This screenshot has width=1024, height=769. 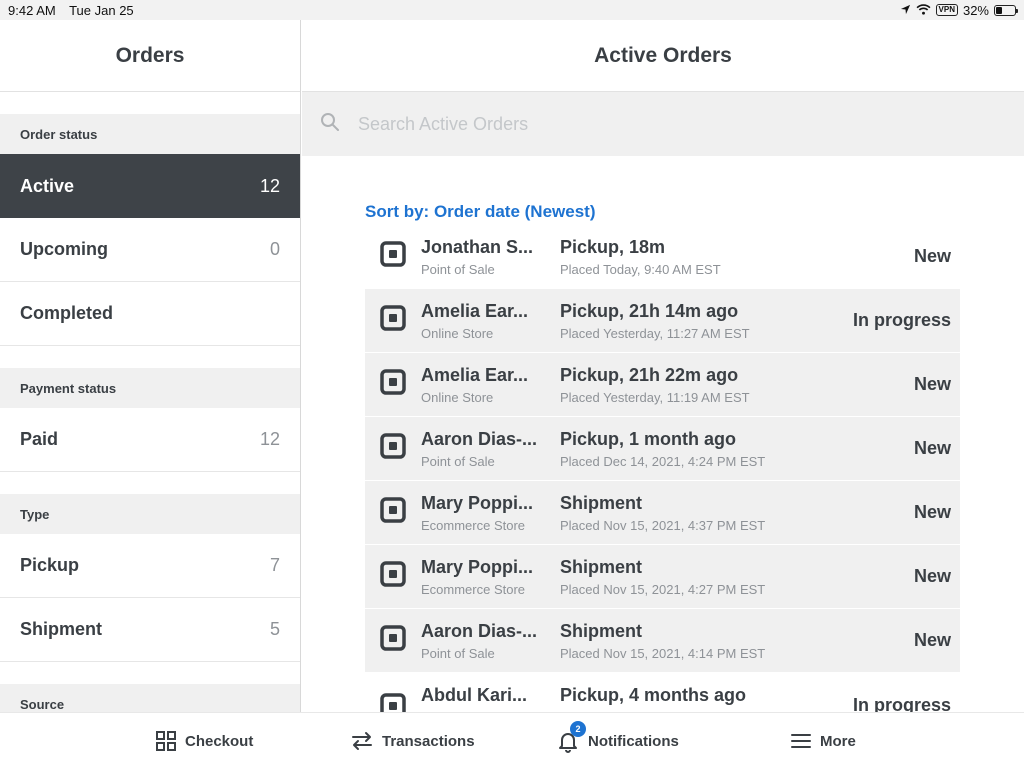 What do you see at coordinates (648, 438) in the screenshot?
I see `order-fulfillment: Pickup, 1 month ago` at bounding box center [648, 438].